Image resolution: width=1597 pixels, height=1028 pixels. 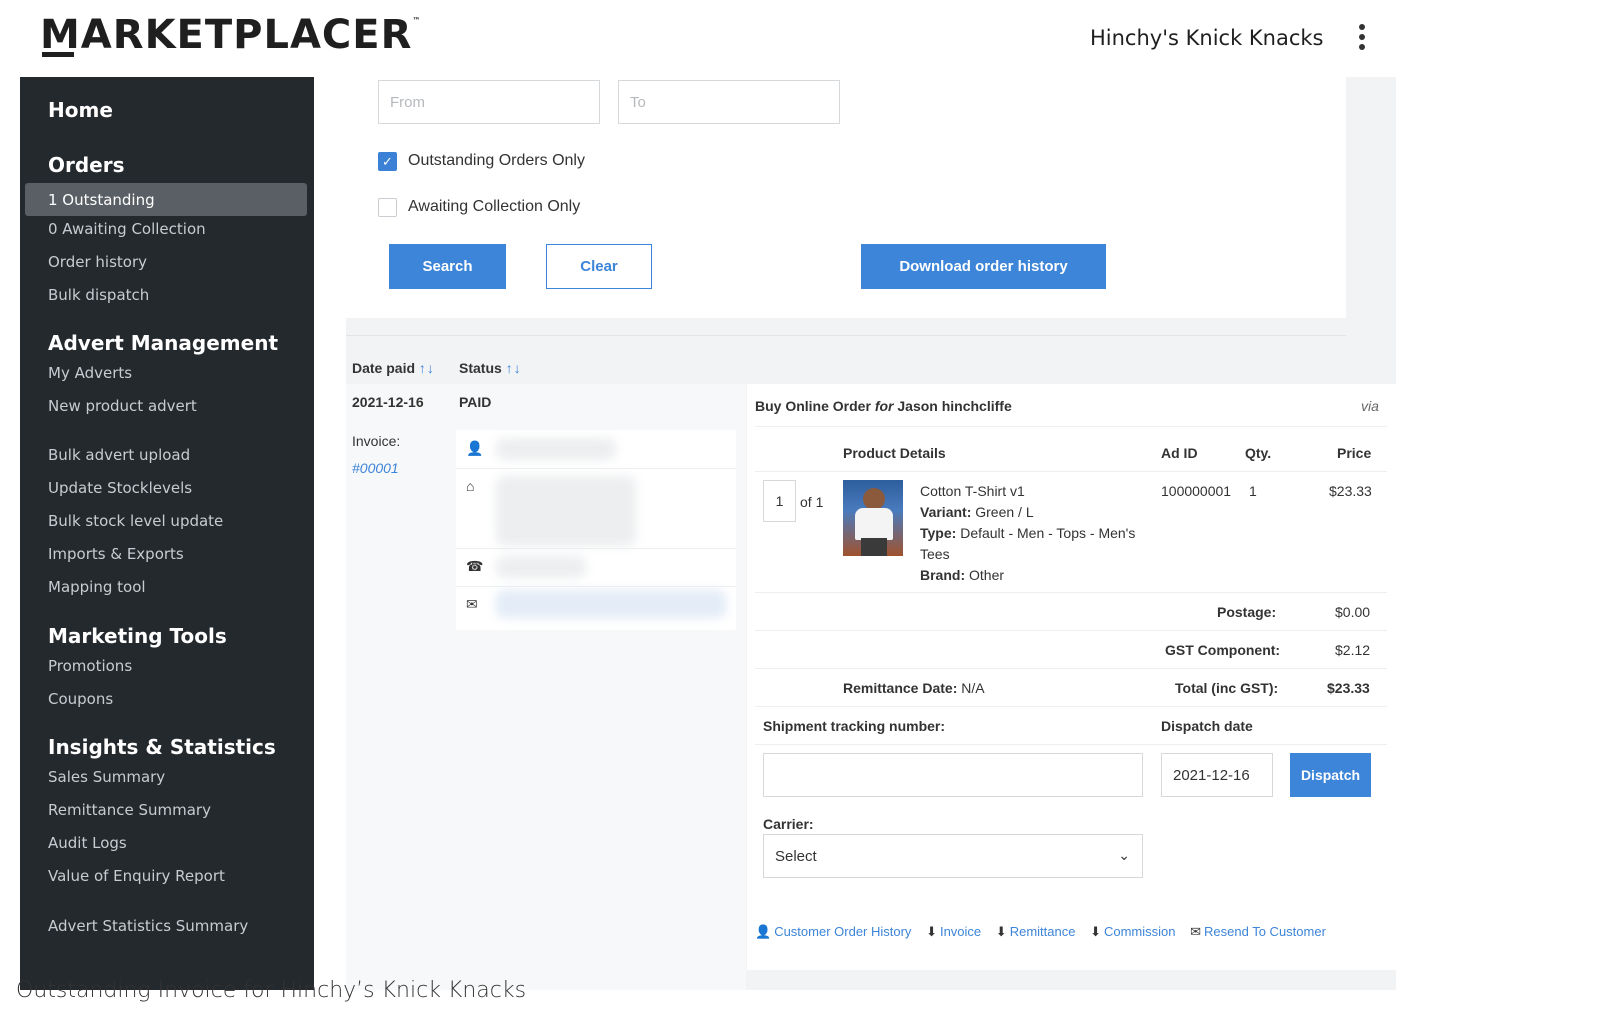 I want to click on search-button: Search, so click(x=447, y=266).